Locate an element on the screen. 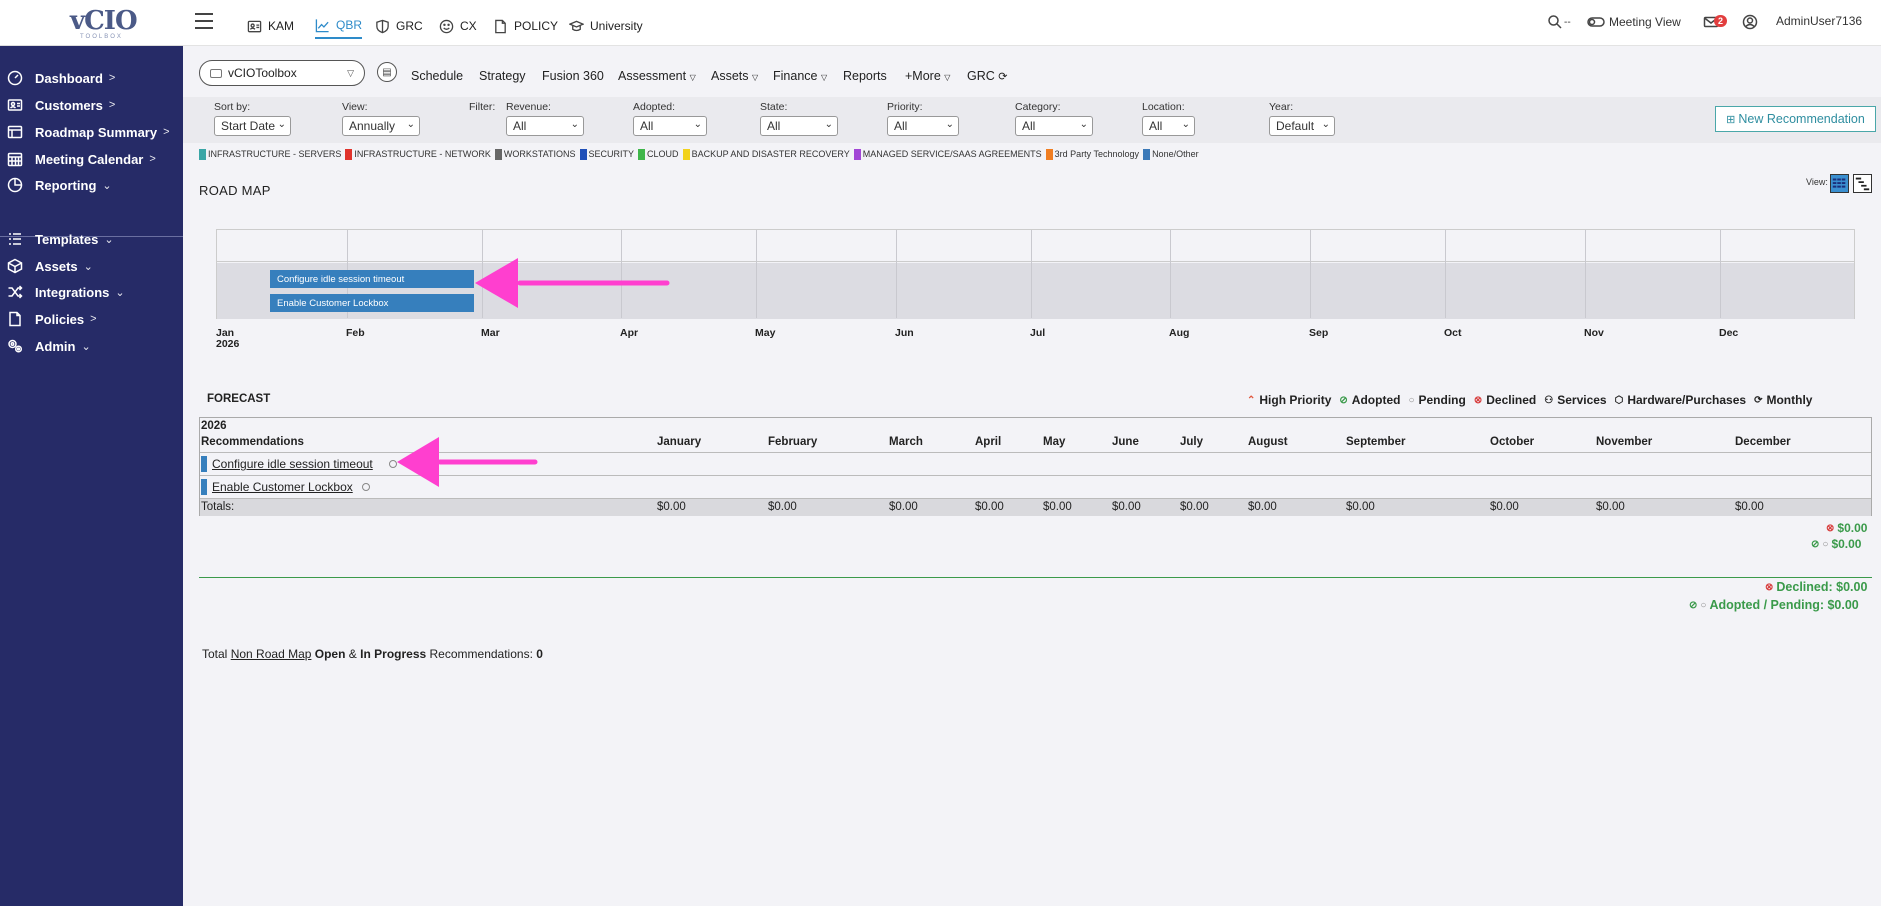  sidebar-item-admin: Admin ⌄ is located at coordinates (91, 346).